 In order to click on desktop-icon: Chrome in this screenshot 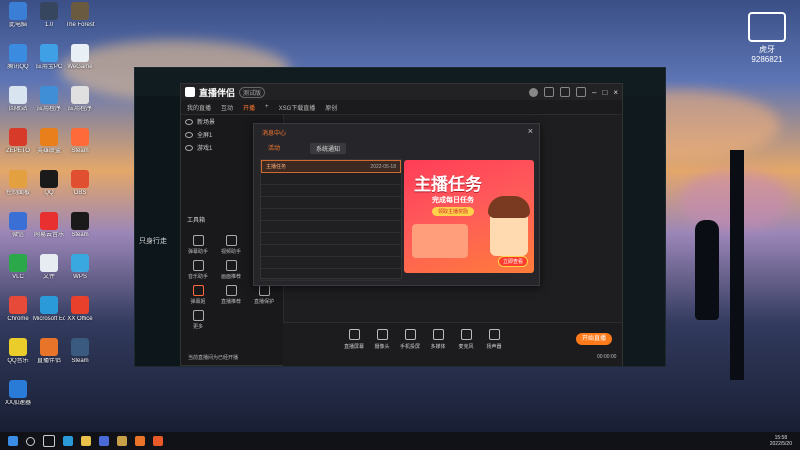, I will do `click(18, 309)`.